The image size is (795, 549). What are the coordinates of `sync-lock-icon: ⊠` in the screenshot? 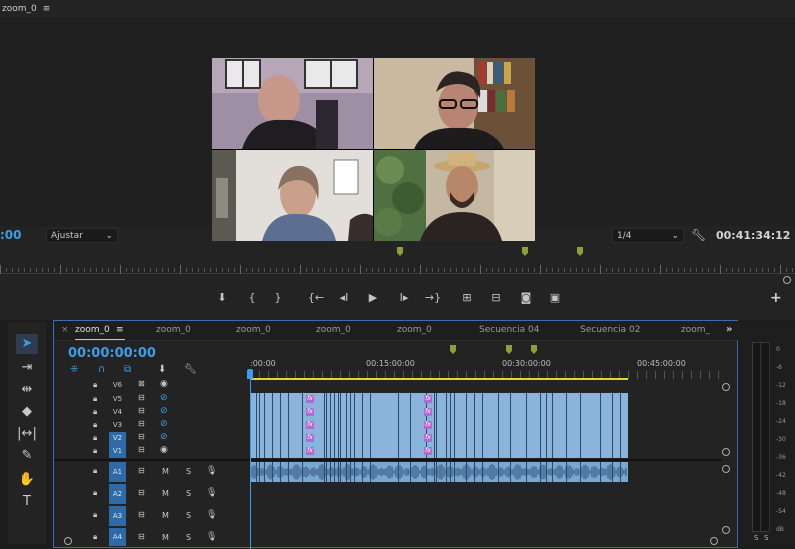 It's located at (141, 383).